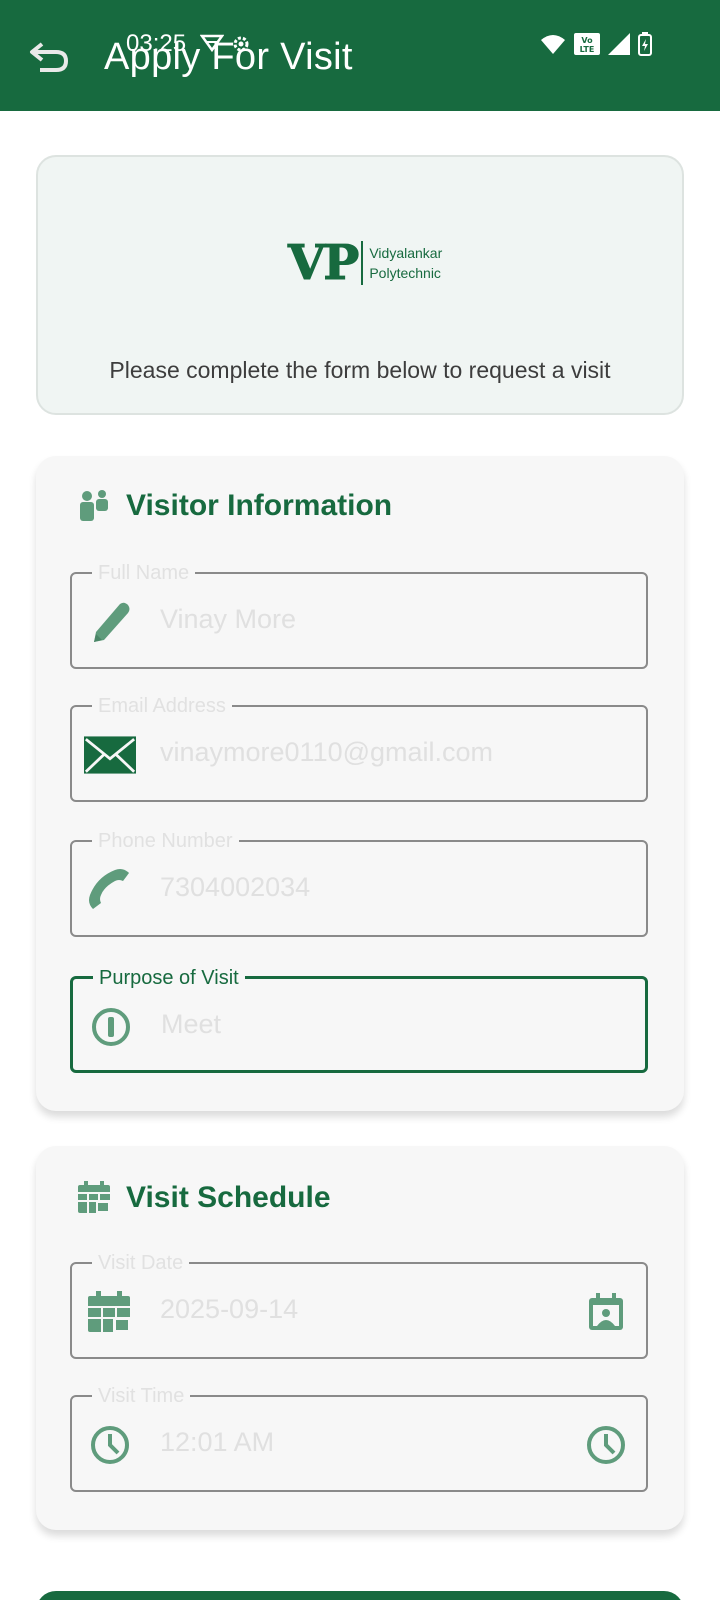  What do you see at coordinates (323, 263) in the screenshot?
I see `logo-mark: VP` at bounding box center [323, 263].